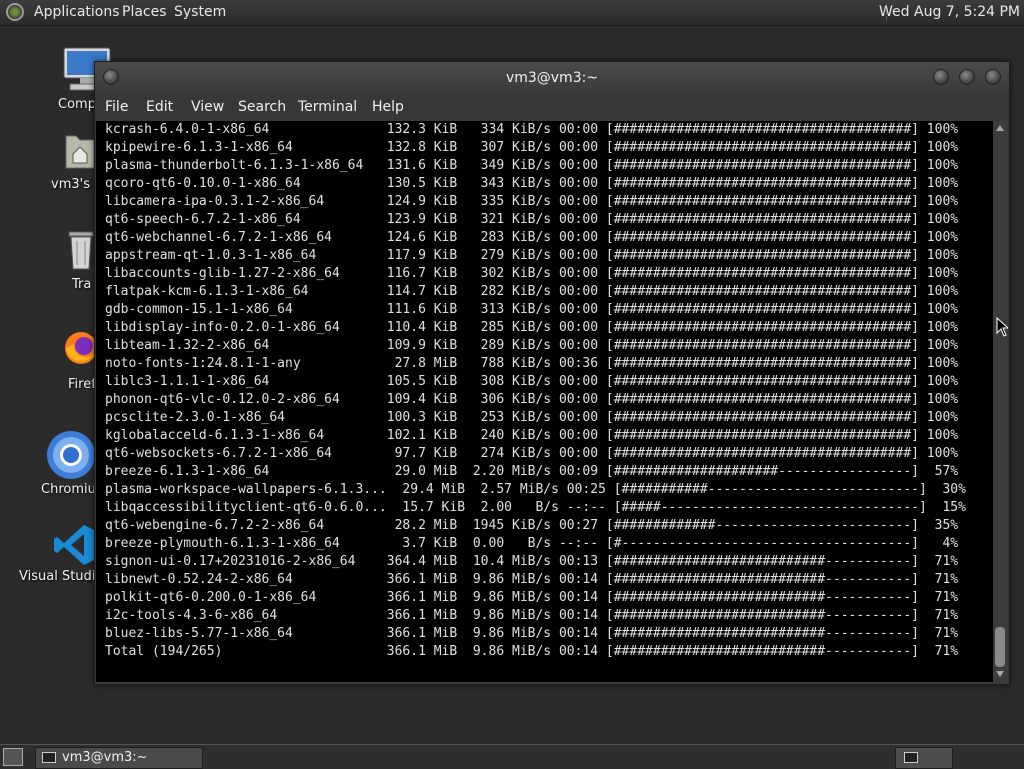  I want to click on desktop-icon-label: Visual Studio, so click(61, 576).